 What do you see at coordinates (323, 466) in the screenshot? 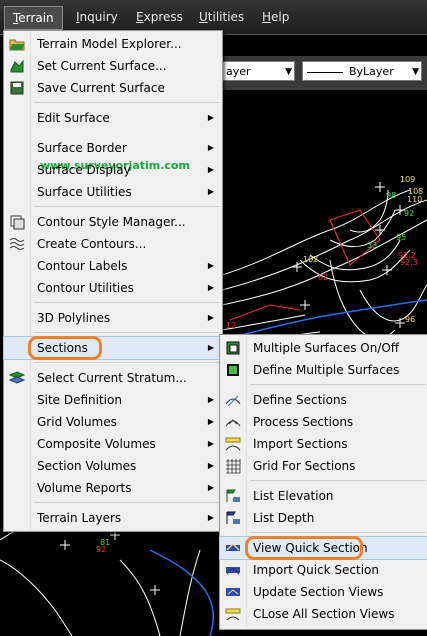
I see `menu-item-grid-for-sections: Grid For Sections` at bounding box center [323, 466].